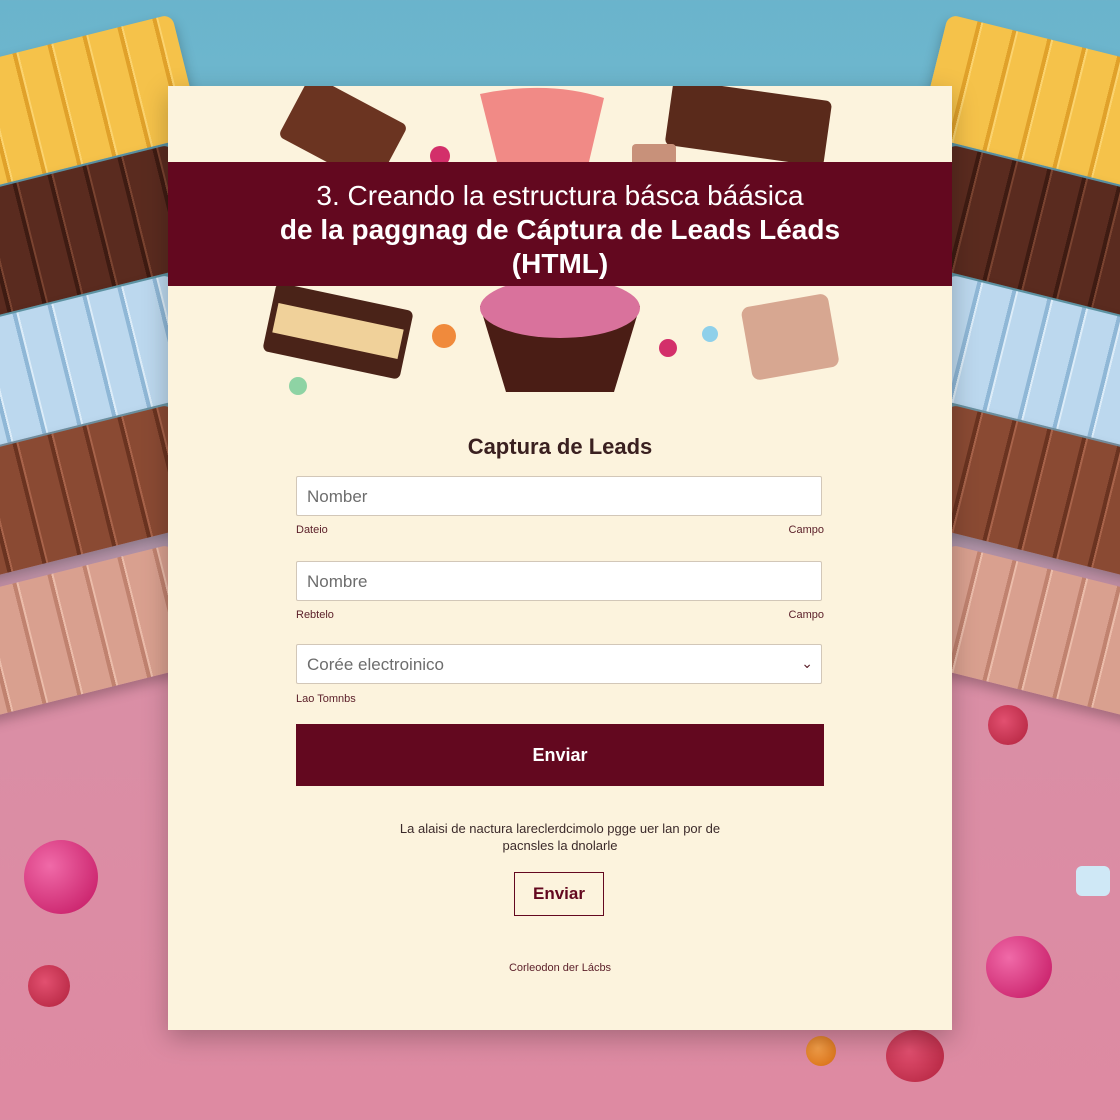  Describe the element at coordinates (560, 263) in the screenshot. I see `banner-title-line3: (HTML)` at that location.